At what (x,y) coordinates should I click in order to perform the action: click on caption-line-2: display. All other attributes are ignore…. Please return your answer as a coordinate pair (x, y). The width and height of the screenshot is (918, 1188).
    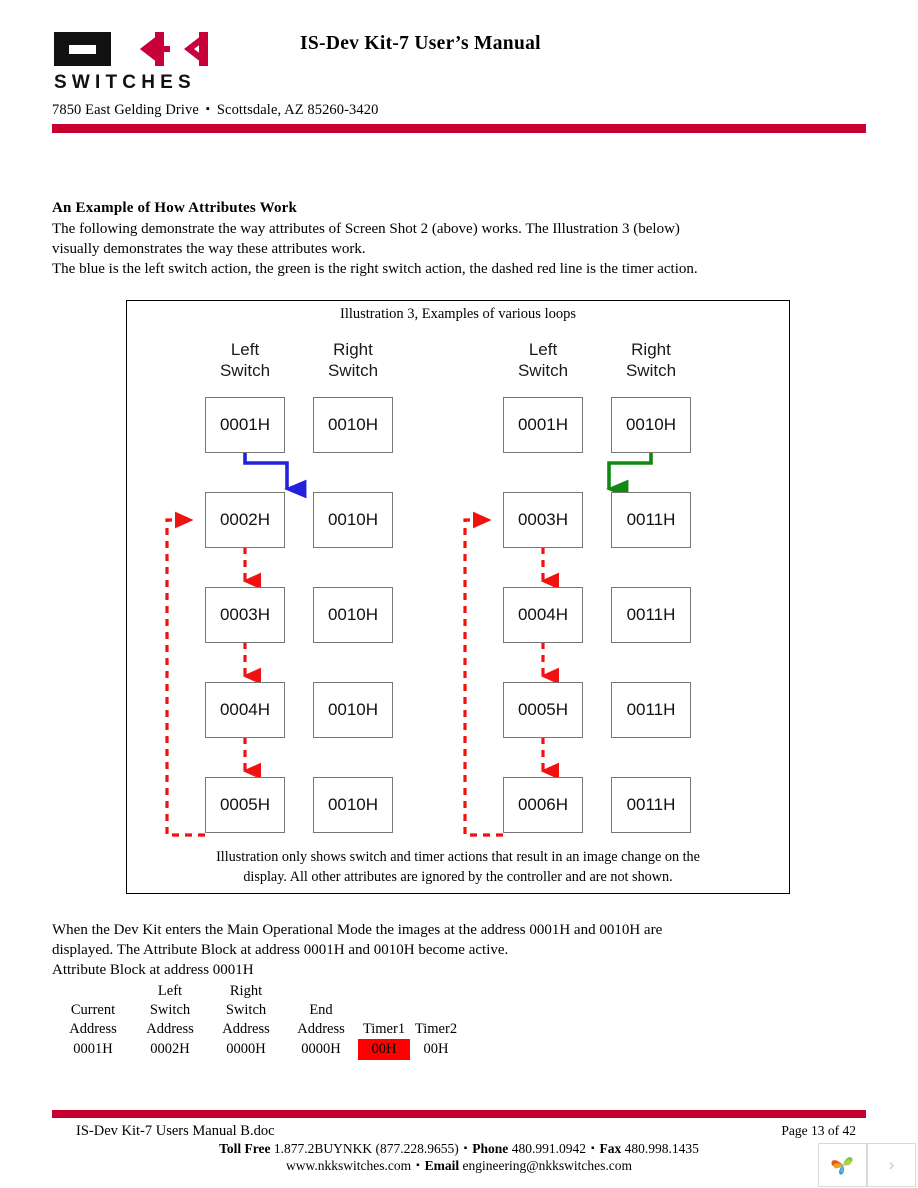
    Looking at the image, I should click on (458, 877).